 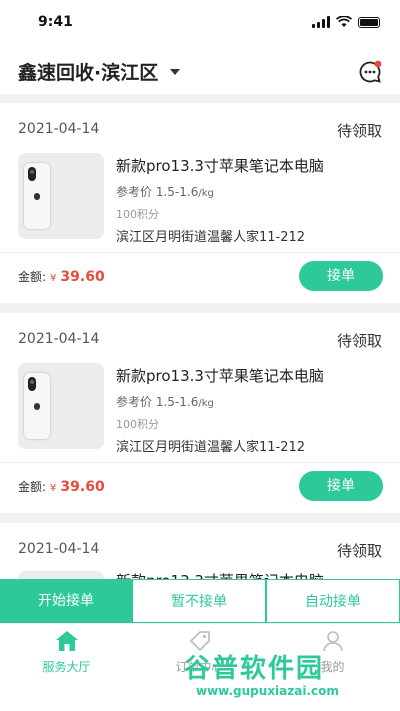 What do you see at coordinates (200, 69) in the screenshot?
I see `app-header: 鑫速回收·滨江区` at bounding box center [200, 69].